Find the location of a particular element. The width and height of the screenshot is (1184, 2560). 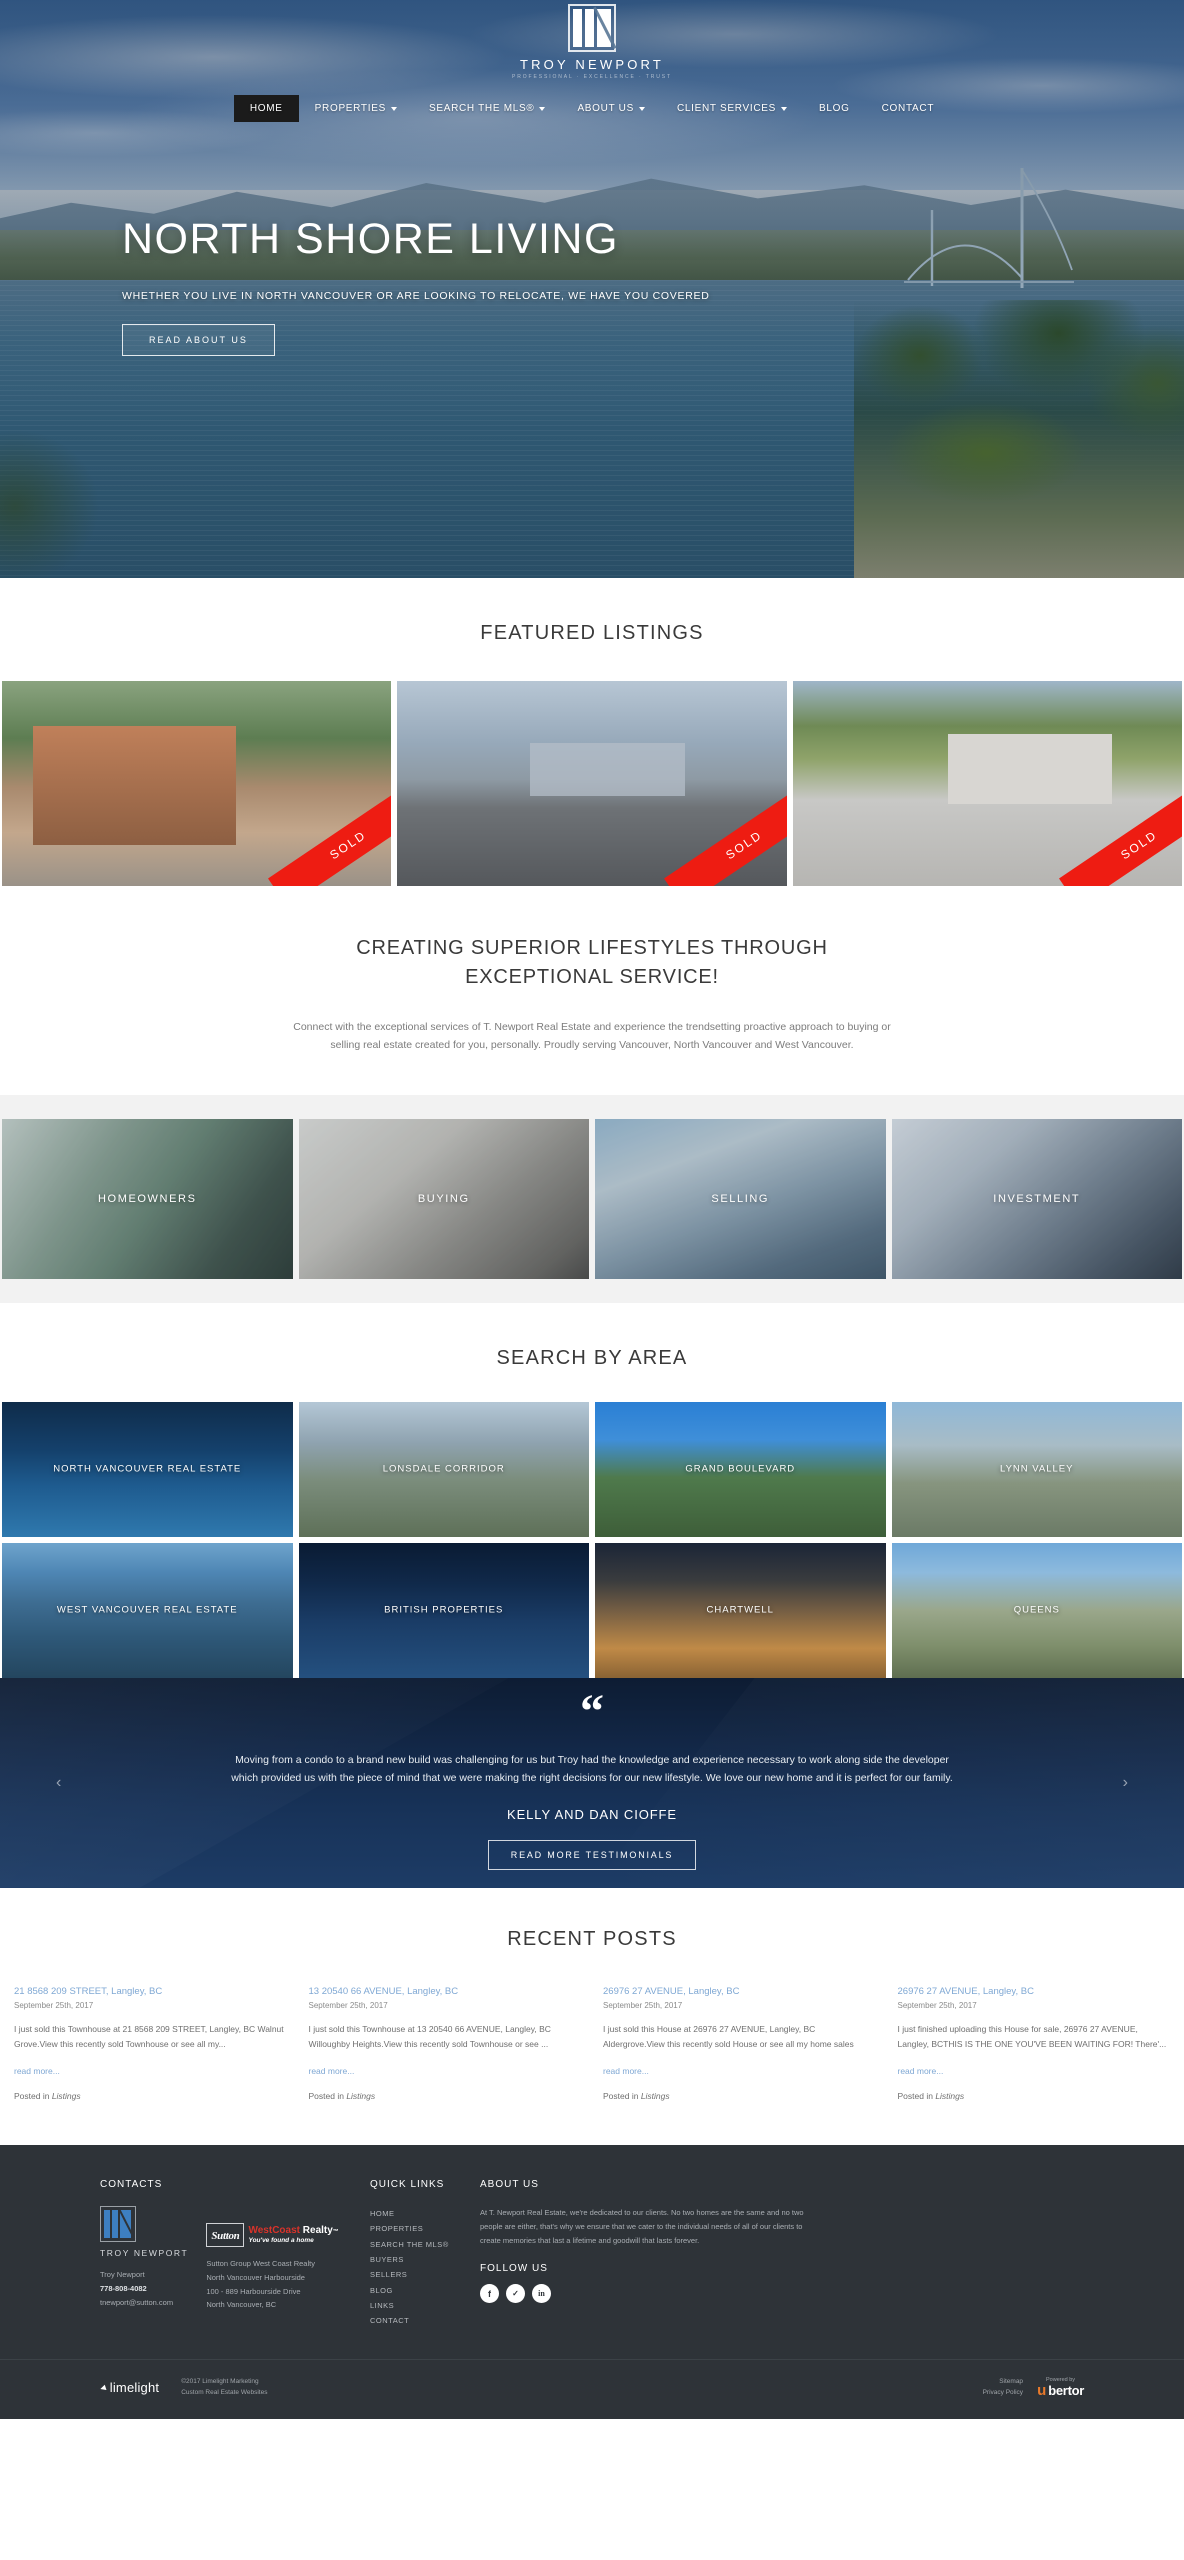

featured-listings-section: FEATURED LISTINGS SOLD SOLD SOLD is located at coordinates (592, 732).